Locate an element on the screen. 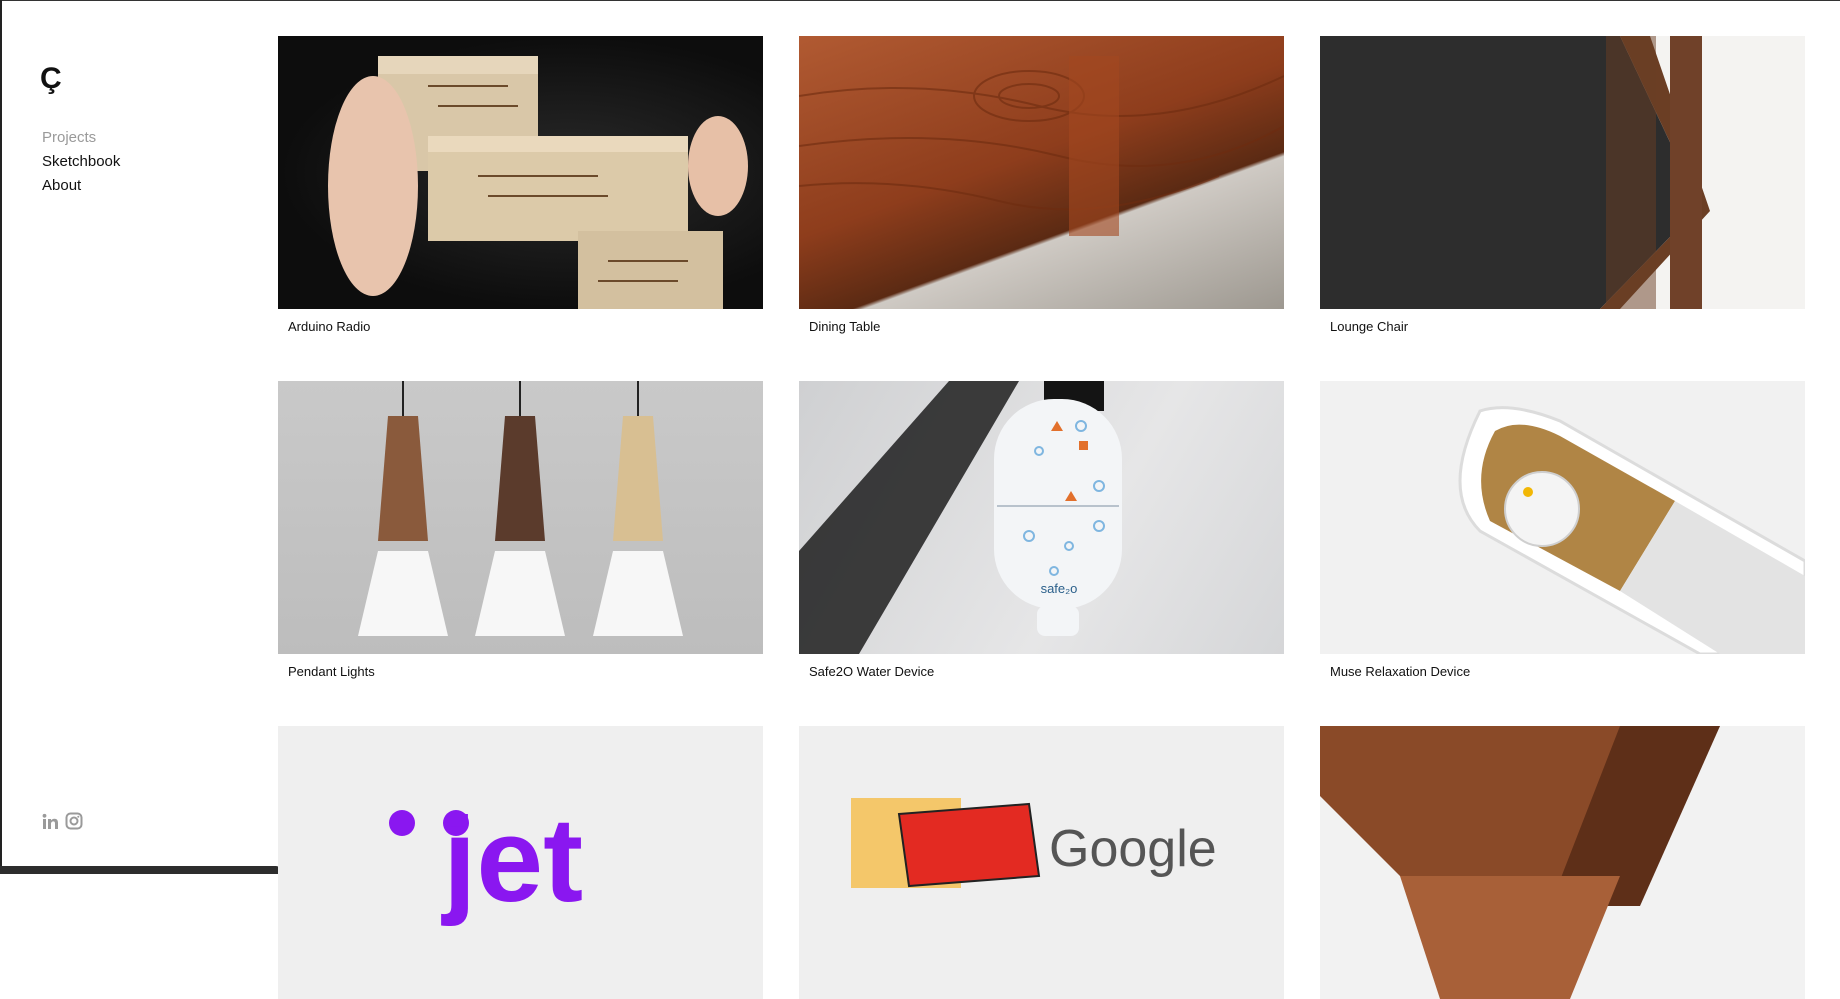 Image resolution: width=1840 pixels, height=999 pixels. site-logo: Ç is located at coordinates (51, 79).